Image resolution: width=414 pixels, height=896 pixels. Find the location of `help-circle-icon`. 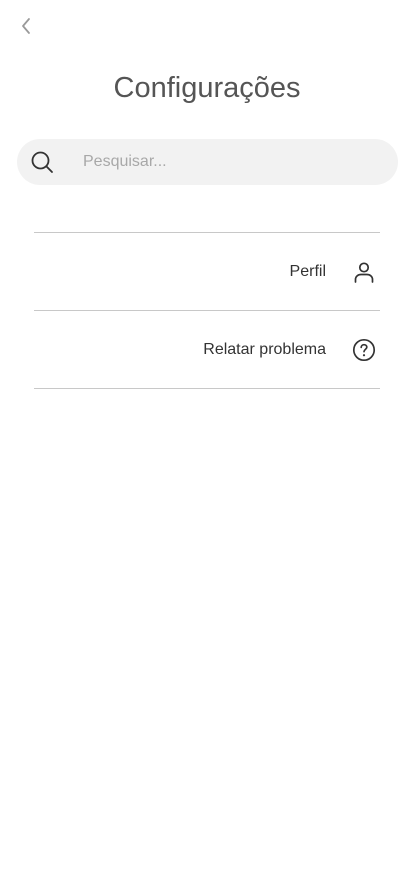

help-circle-icon is located at coordinates (364, 350).